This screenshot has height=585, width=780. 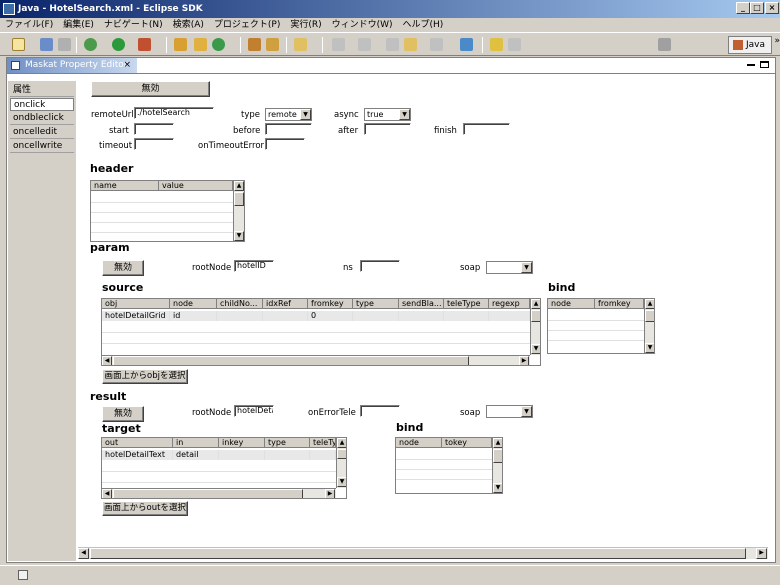 I want to click on finish-input, so click(x=486, y=129).